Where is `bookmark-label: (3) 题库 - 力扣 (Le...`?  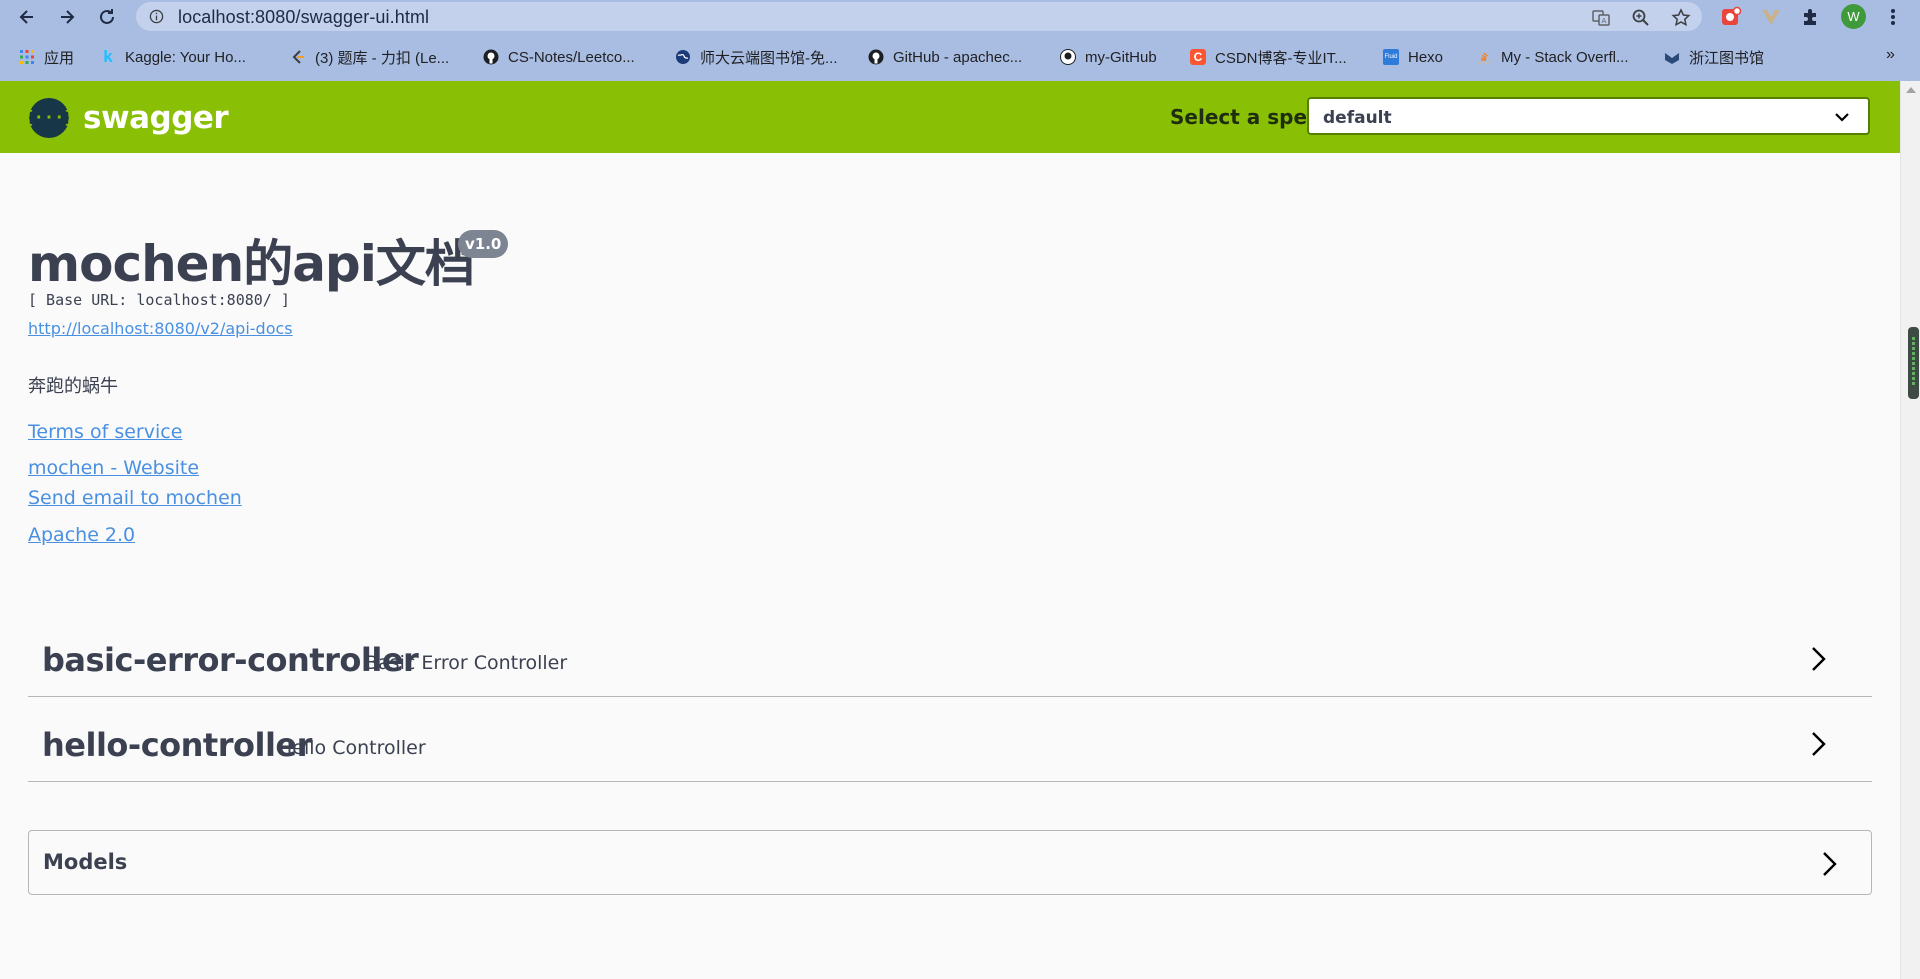
bookmark-label: (3) 题库 - 力扣 (Le... is located at coordinates (382, 58).